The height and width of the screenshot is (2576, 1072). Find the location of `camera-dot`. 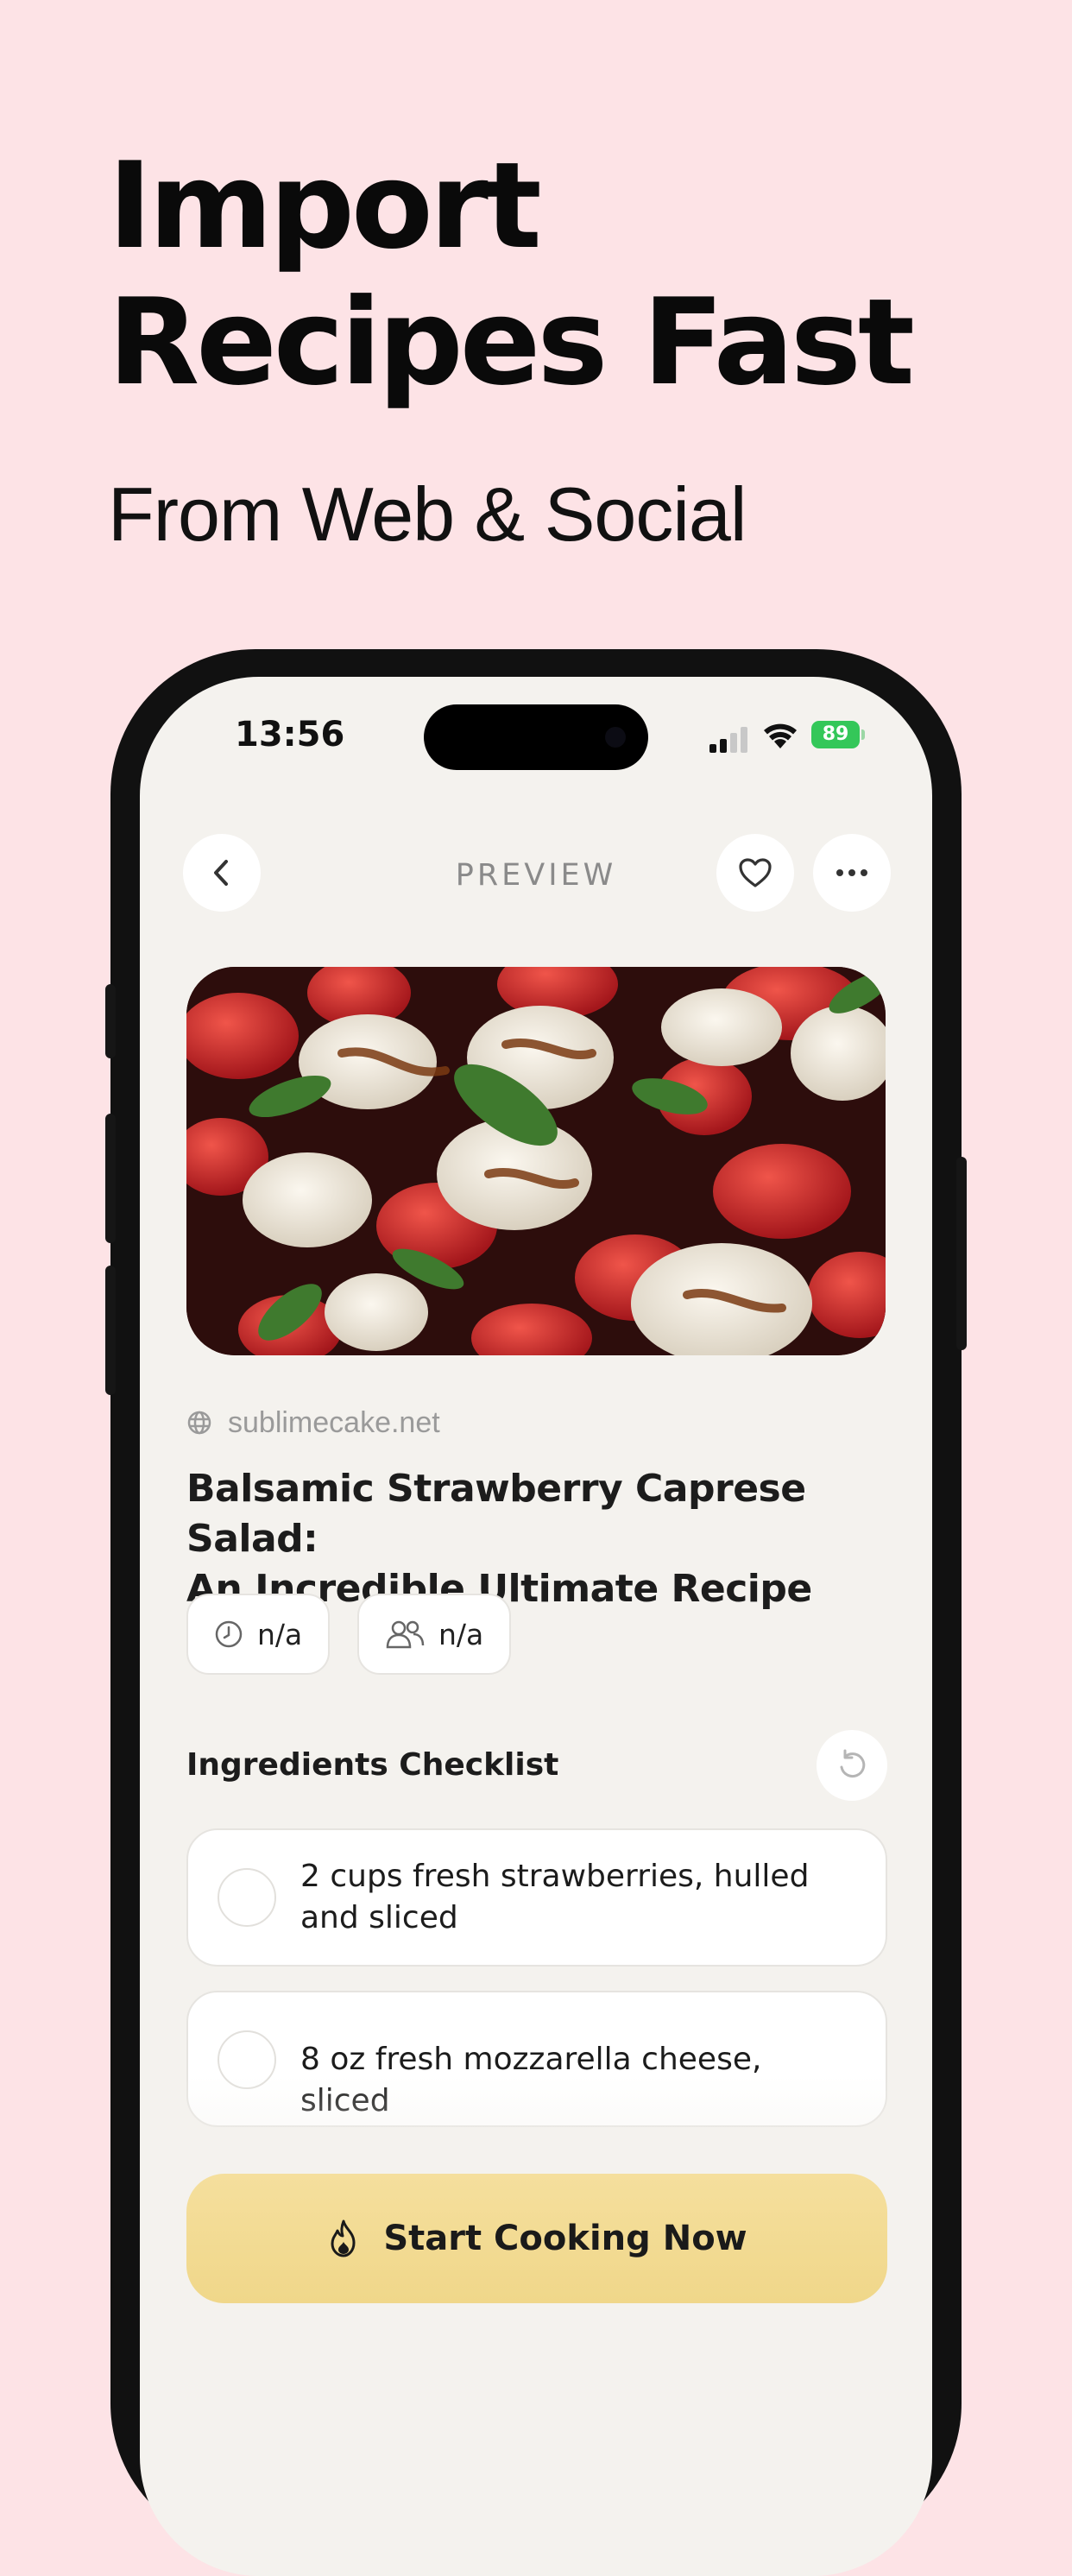

camera-dot is located at coordinates (615, 737).